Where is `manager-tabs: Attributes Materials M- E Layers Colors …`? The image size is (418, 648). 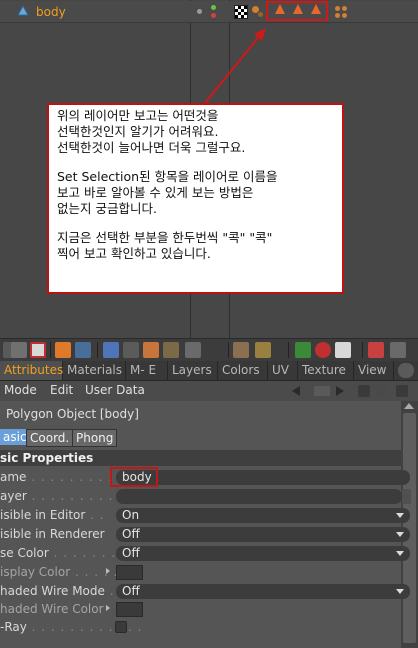
manager-tabs: Attributes Materials M- E Layers Colors … is located at coordinates (209, 371).